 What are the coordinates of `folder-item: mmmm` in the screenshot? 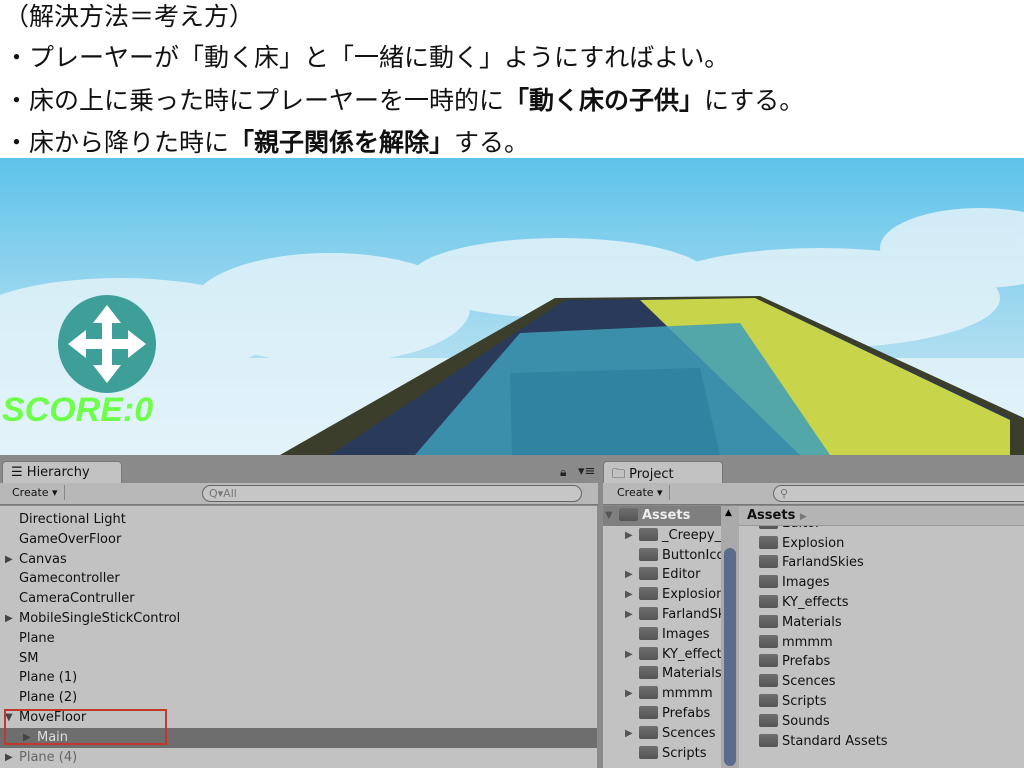 It's located at (796, 643).